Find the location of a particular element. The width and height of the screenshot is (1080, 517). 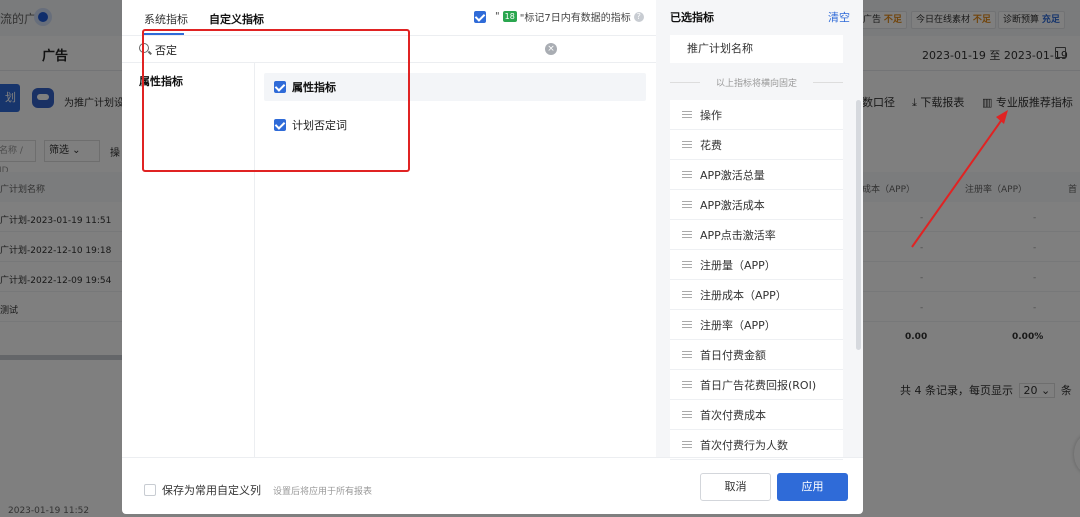

search-input is located at coordinates (345, 50).